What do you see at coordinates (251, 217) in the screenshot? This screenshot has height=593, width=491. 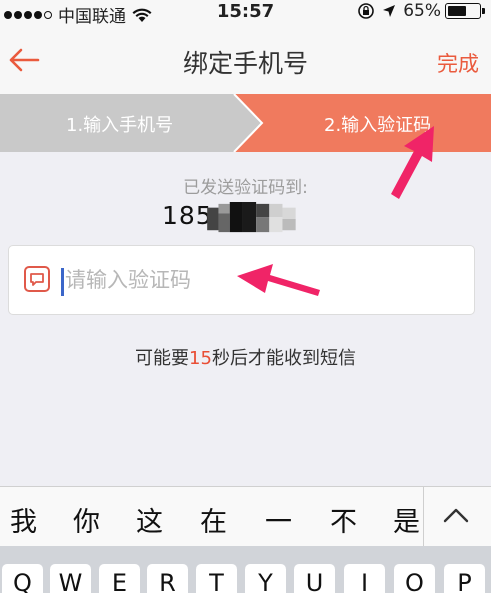 I see `masked-phone-digits` at bounding box center [251, 217].